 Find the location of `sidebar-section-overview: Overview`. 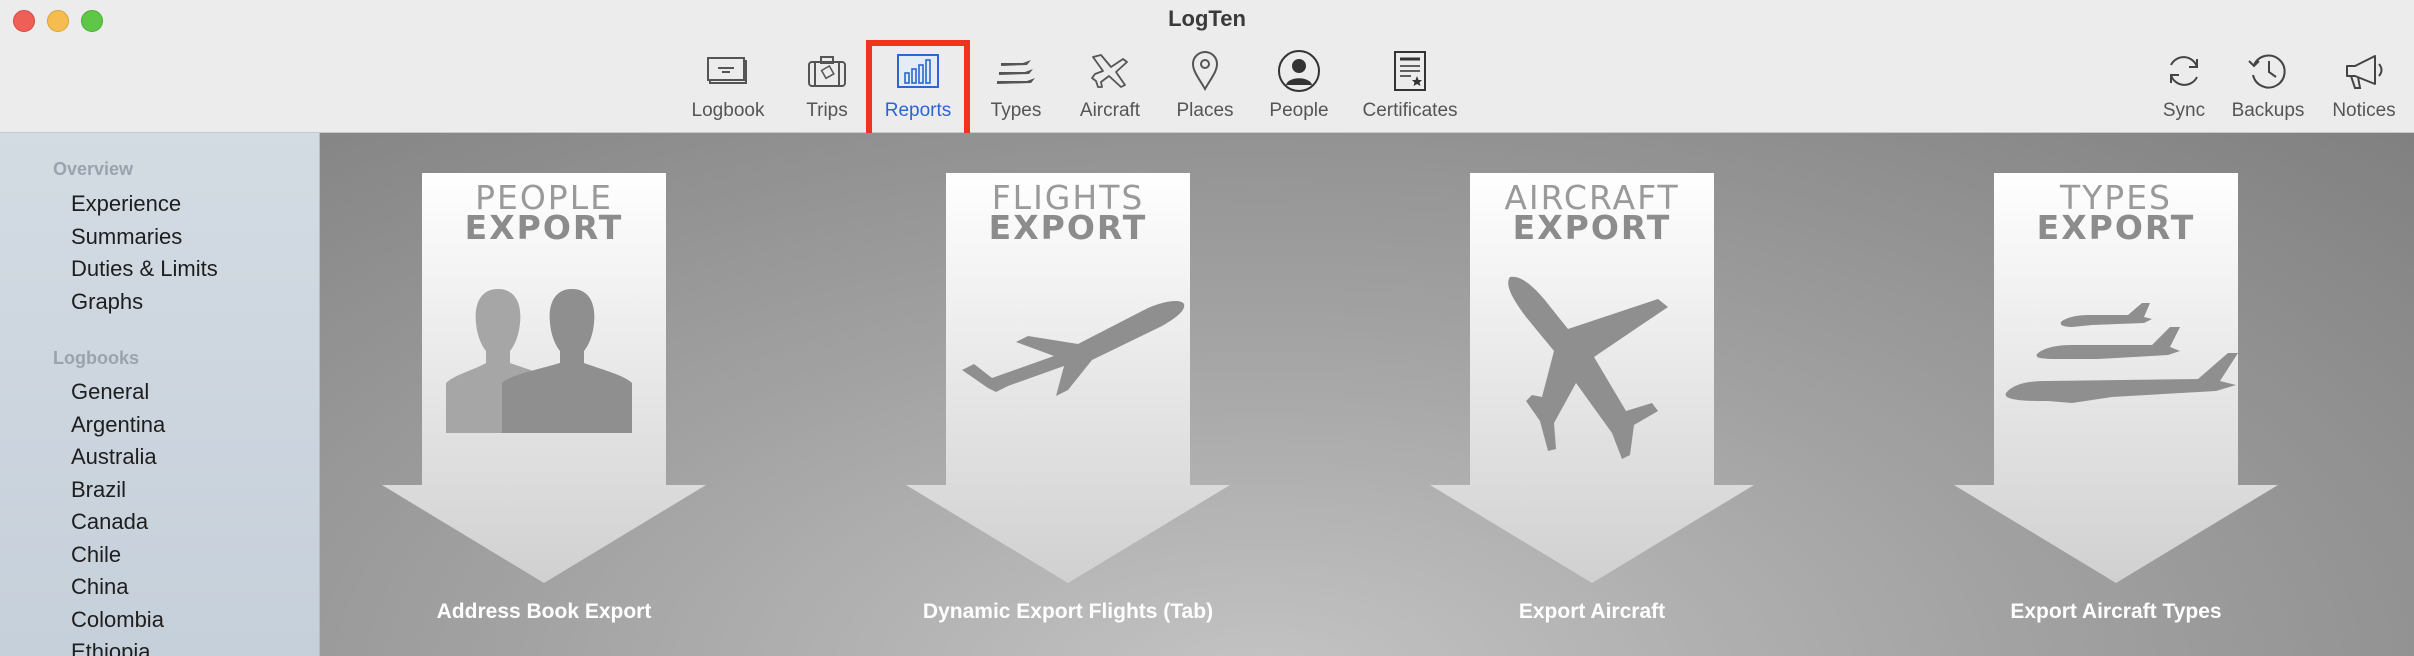

sidebar-section-overview: Overview is located at coordinates (93, 169).